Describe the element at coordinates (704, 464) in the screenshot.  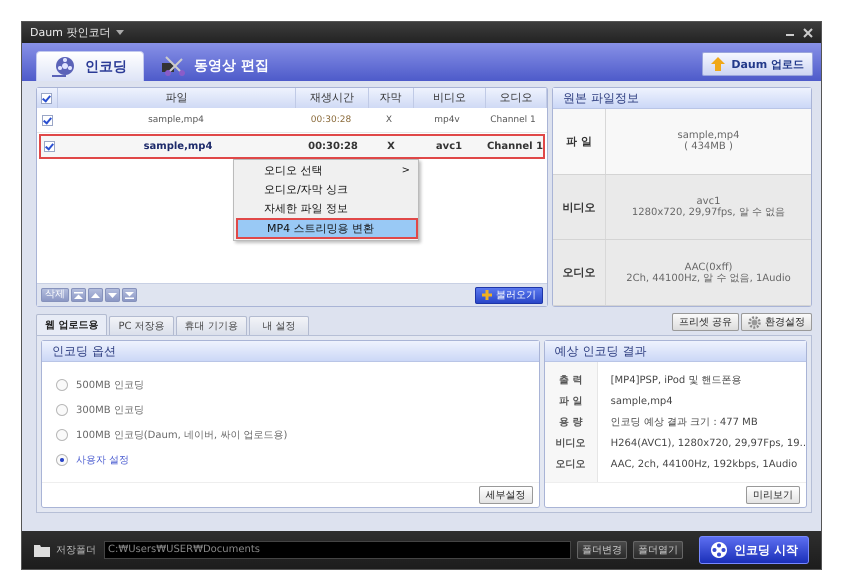
I see `result-value: AAC, 2ch, 44100Hz, 192kbps, 1Audio` at that location.